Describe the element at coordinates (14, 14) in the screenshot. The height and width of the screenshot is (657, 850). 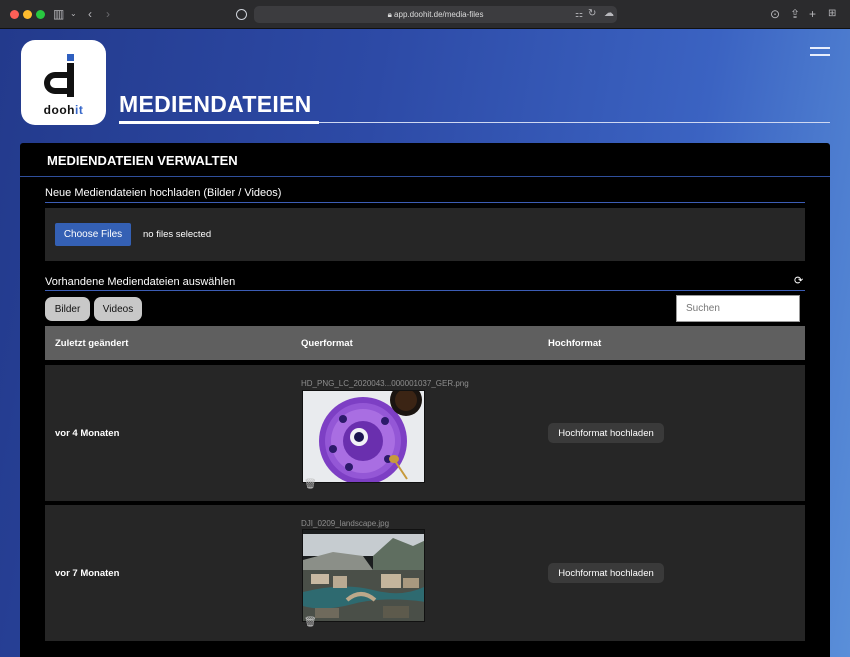
I see `close-window-button` at that location.